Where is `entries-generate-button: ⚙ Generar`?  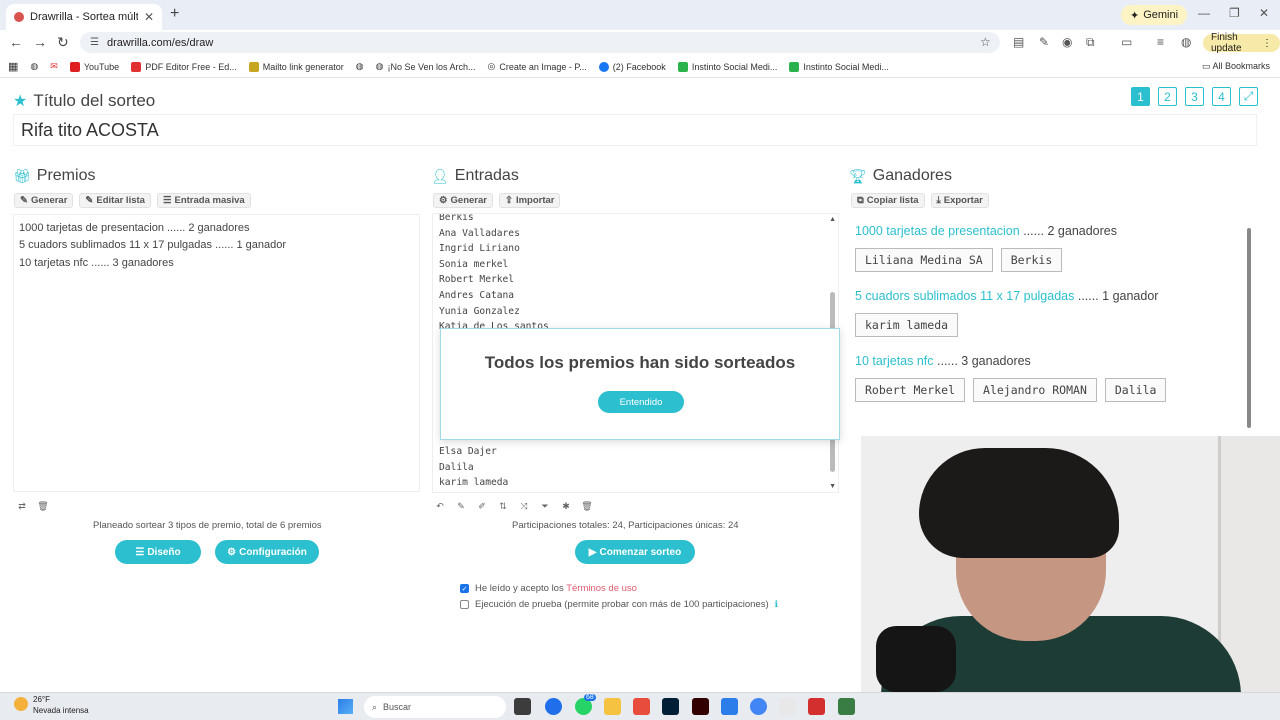
entries-generate-button: ⚙ Generar is located at coordinates (463, 200).